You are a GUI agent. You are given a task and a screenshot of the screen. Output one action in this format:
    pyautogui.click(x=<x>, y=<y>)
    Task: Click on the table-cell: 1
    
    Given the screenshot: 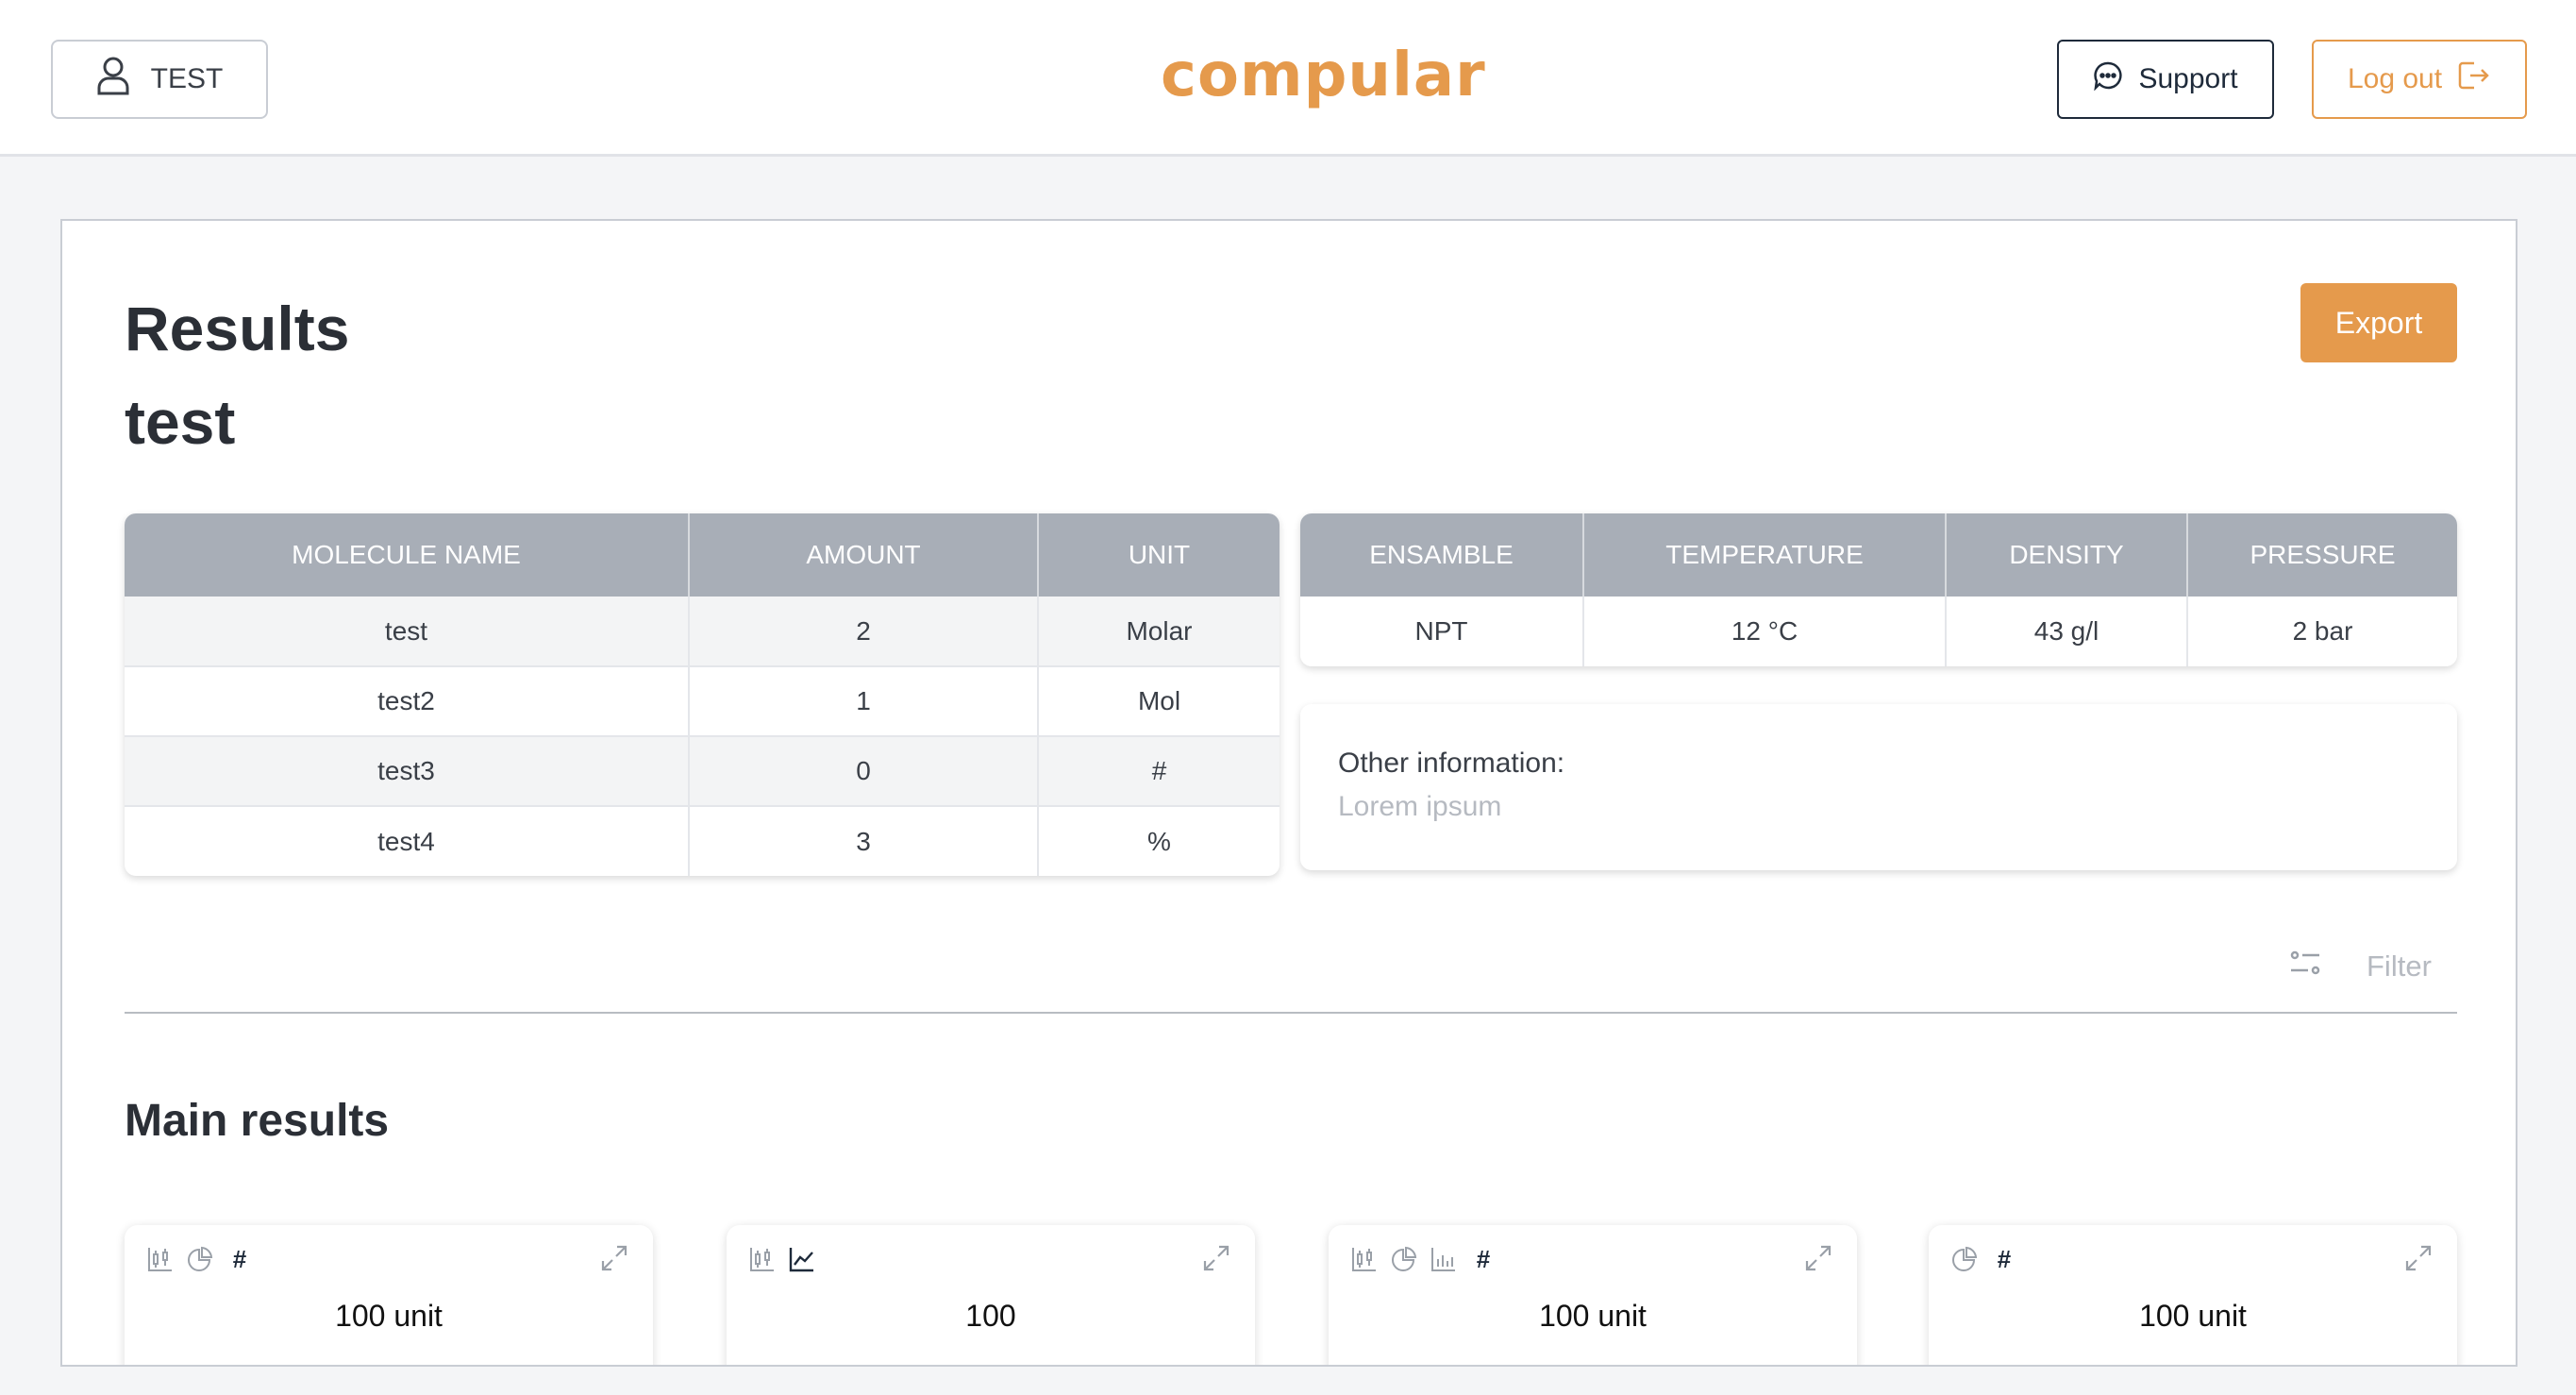 What is the action you would take?
    pyautogui.click(x=864, y=701)
    